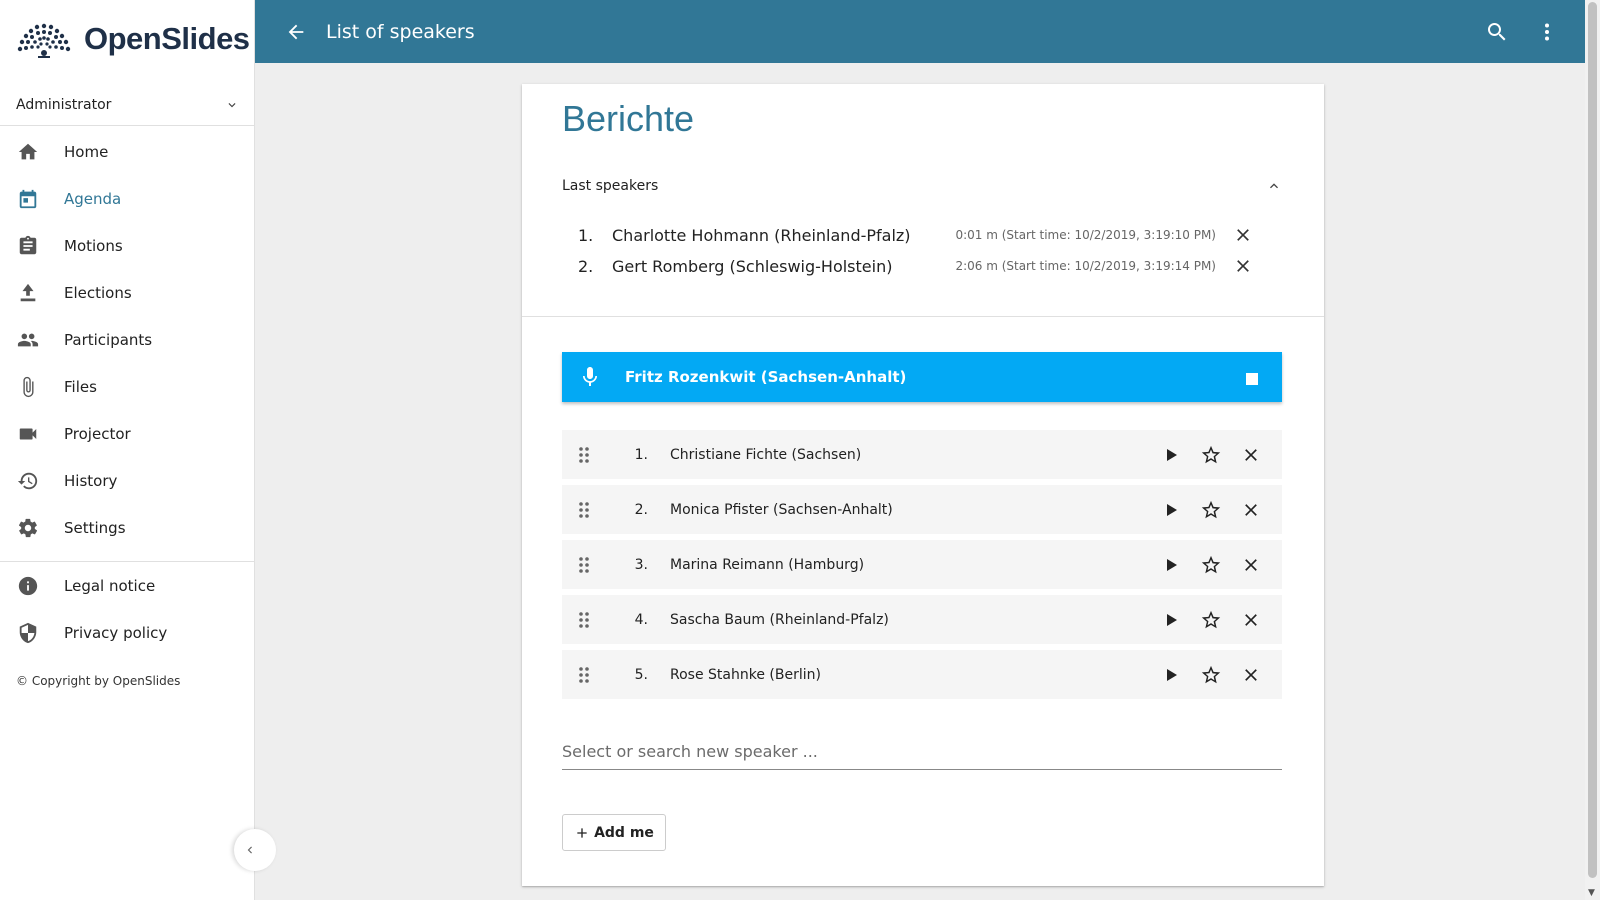 The height and width of the screenshot is (900, 1600). Describe the element at coordinates (95, 527) in the screenshot. I see `sidebar-item-label: Settings` at that location.